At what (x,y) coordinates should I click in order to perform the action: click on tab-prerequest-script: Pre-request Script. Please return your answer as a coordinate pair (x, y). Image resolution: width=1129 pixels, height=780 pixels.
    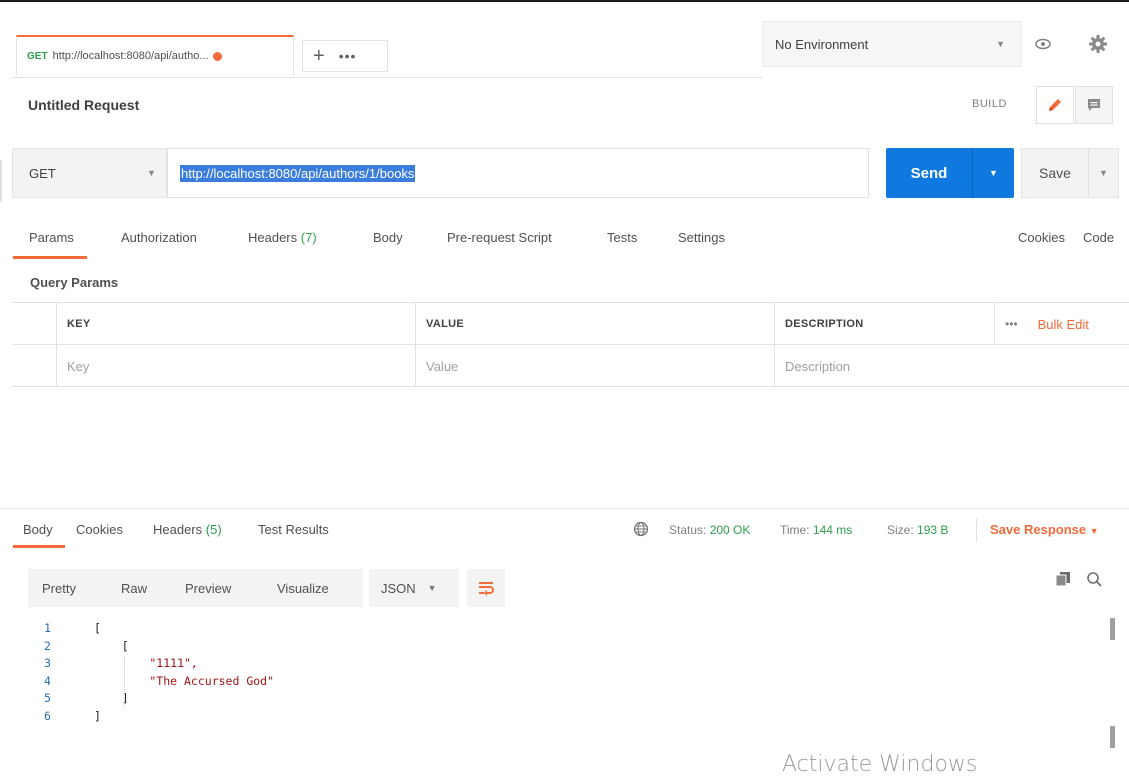
    Looking at the image, I should click on (499, 237).